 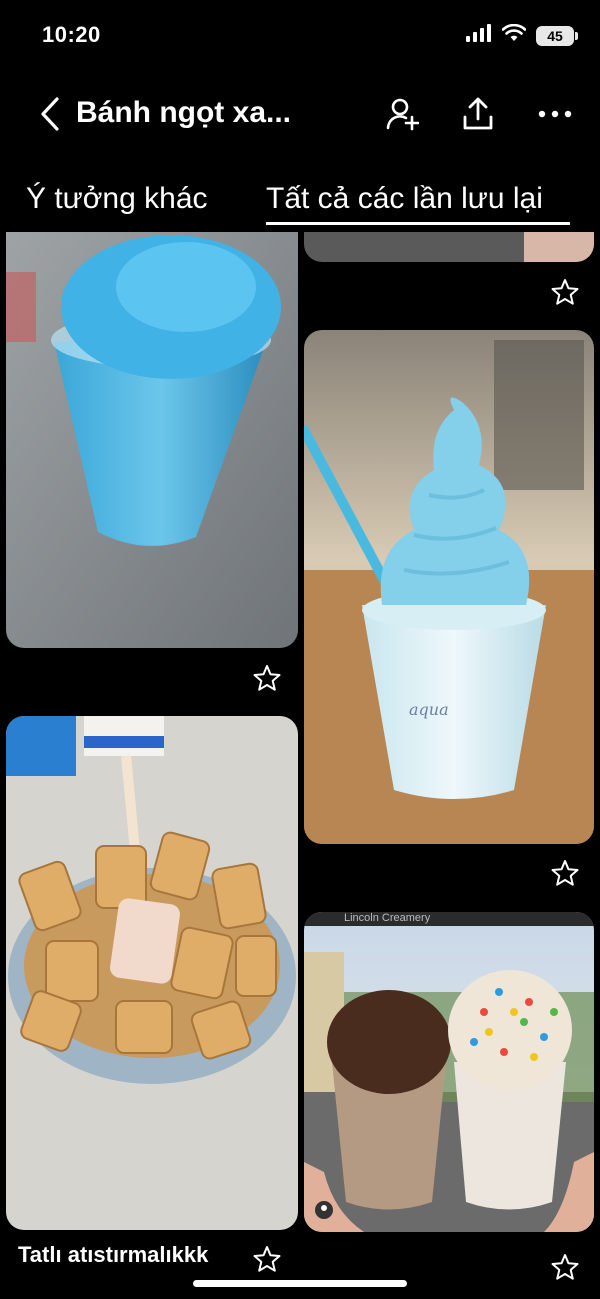 I want to click on more-icon, so click(x=555, y=114).